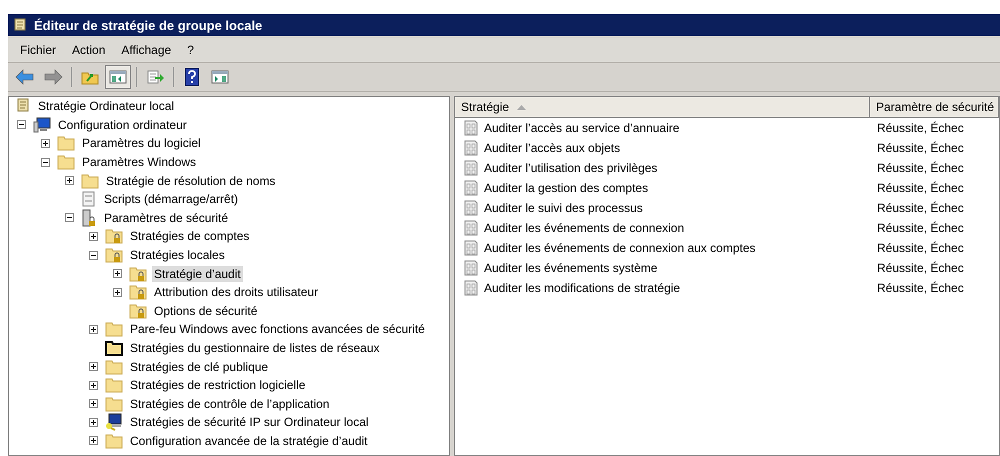 The image size is (1000, 456). Describe the element at coordinates (934, 107) in the screenshot. I see `column-header: Paramètre de sécurité` at that location.